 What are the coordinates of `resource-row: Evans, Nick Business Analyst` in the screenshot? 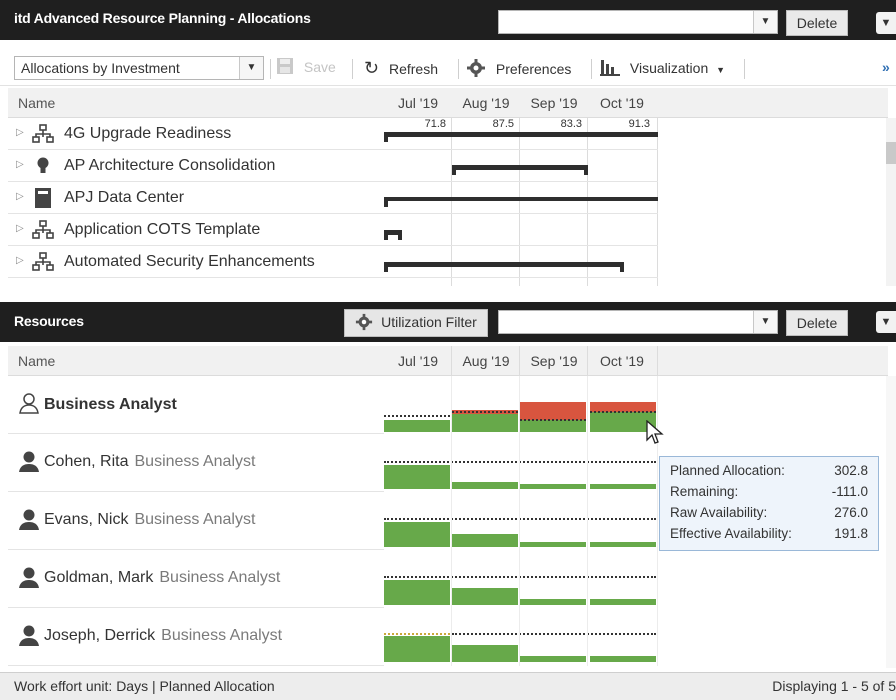 It's located at (196, 521).